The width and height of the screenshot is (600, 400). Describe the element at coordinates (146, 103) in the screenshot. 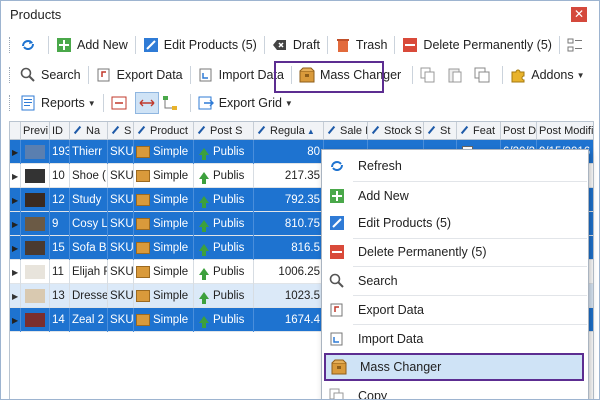

I see `best-fit-button` at that location.